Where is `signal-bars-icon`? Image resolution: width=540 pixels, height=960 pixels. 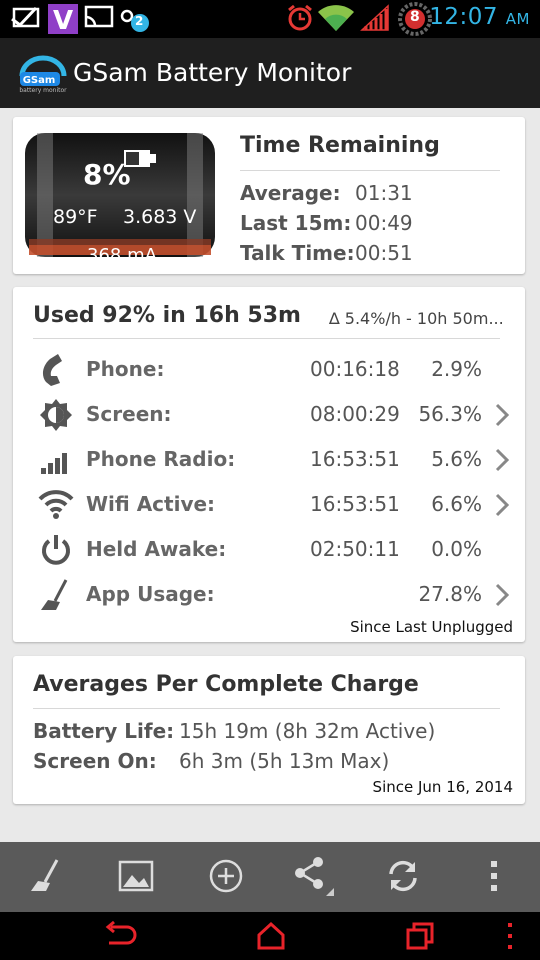 signal-bars-icon is located at coordinates (56, 462).